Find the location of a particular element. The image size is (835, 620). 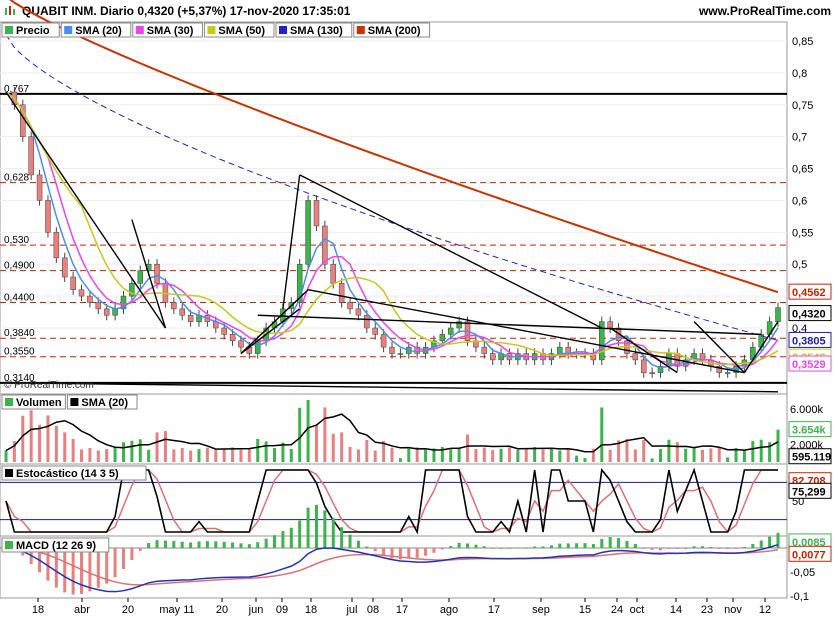

volume-legend-label: Volumen is located at coordinates (39, 403).